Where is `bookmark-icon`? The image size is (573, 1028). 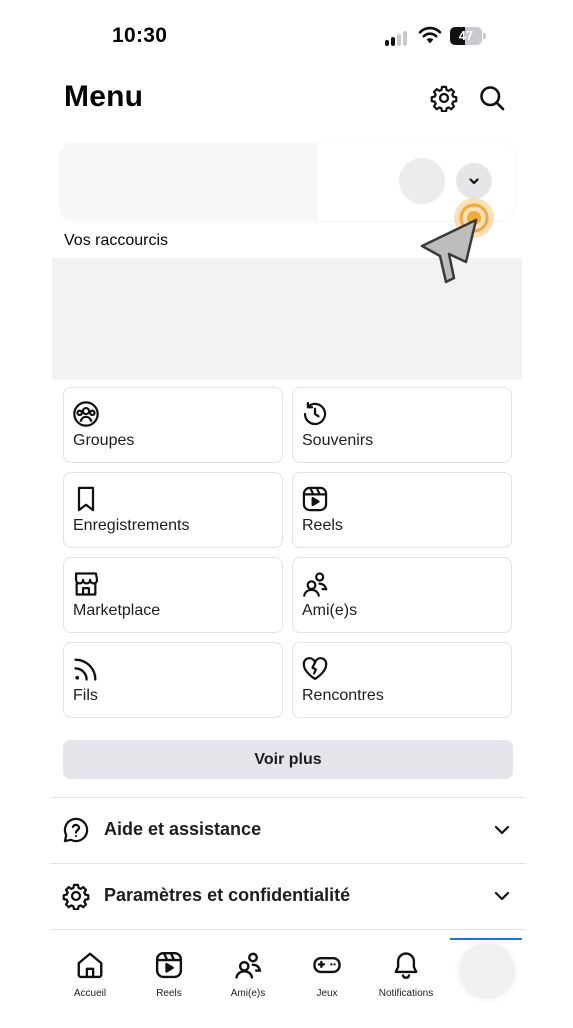
bookmark-icon is located at coordinates (86, 499).